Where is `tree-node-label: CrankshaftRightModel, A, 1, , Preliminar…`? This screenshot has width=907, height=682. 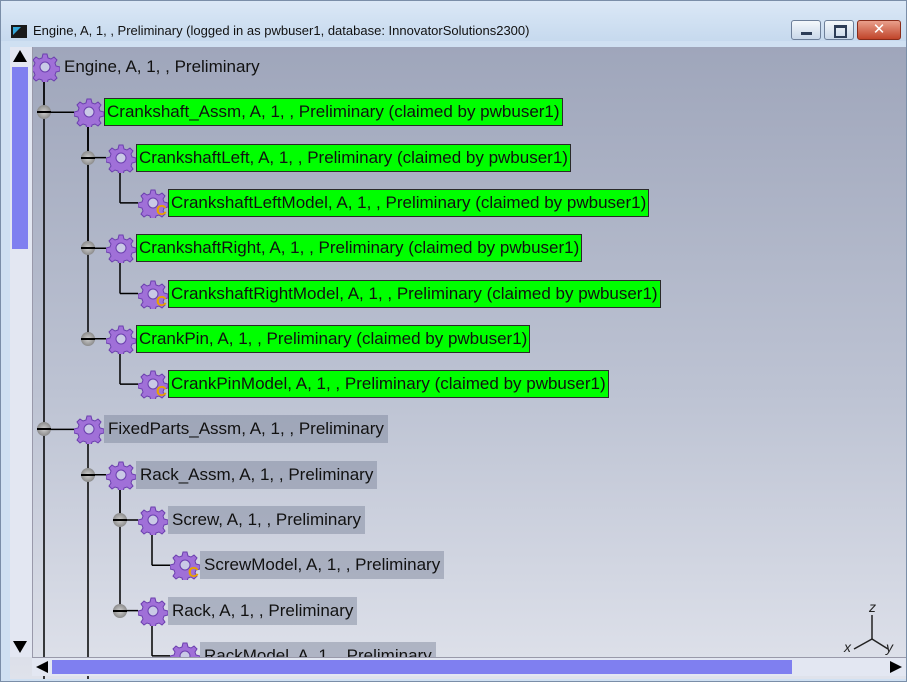 tree-node-label: CrankshaftRightModel, A, 1, , Preliminar… is located at coordinates (414, 293).